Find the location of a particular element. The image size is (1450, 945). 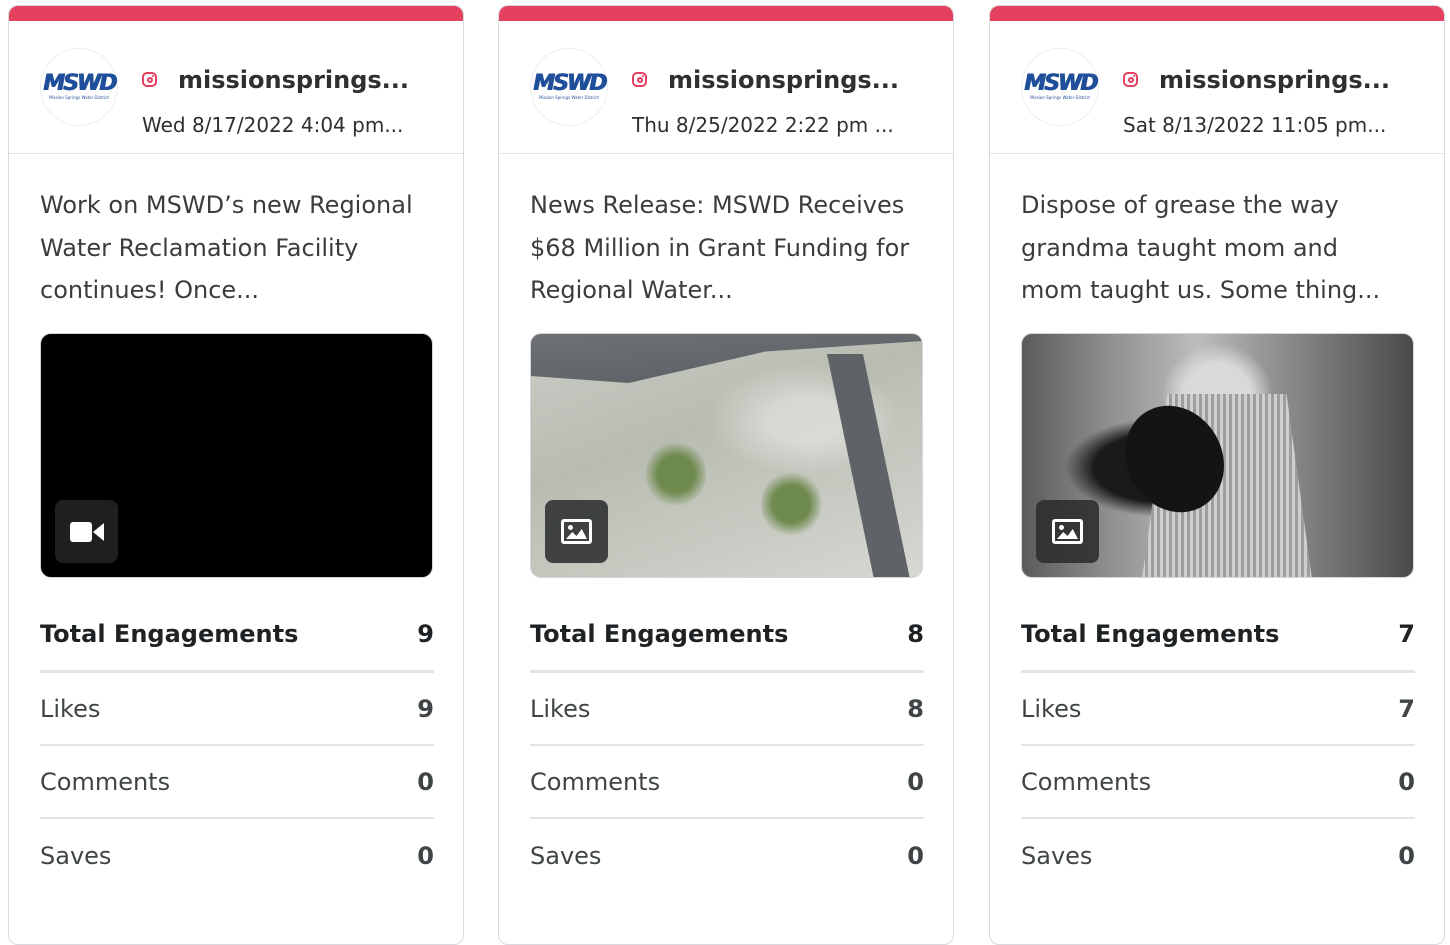

image-road is located at coordinates (869, 465).